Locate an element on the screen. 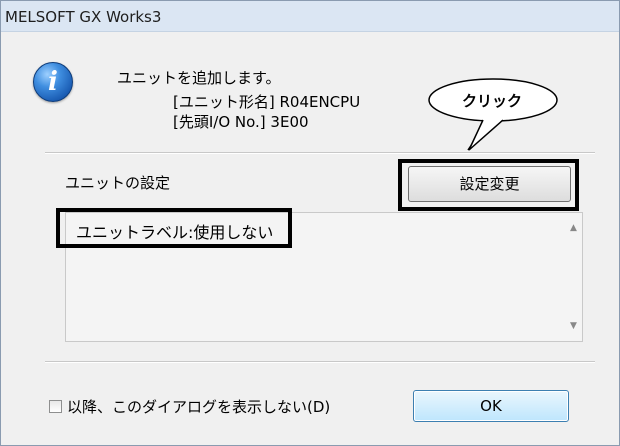 The width and height of the screenshot is (620, 446). listbox-scrollbar: ▲ ▼ is located at coordinates (573, 277).